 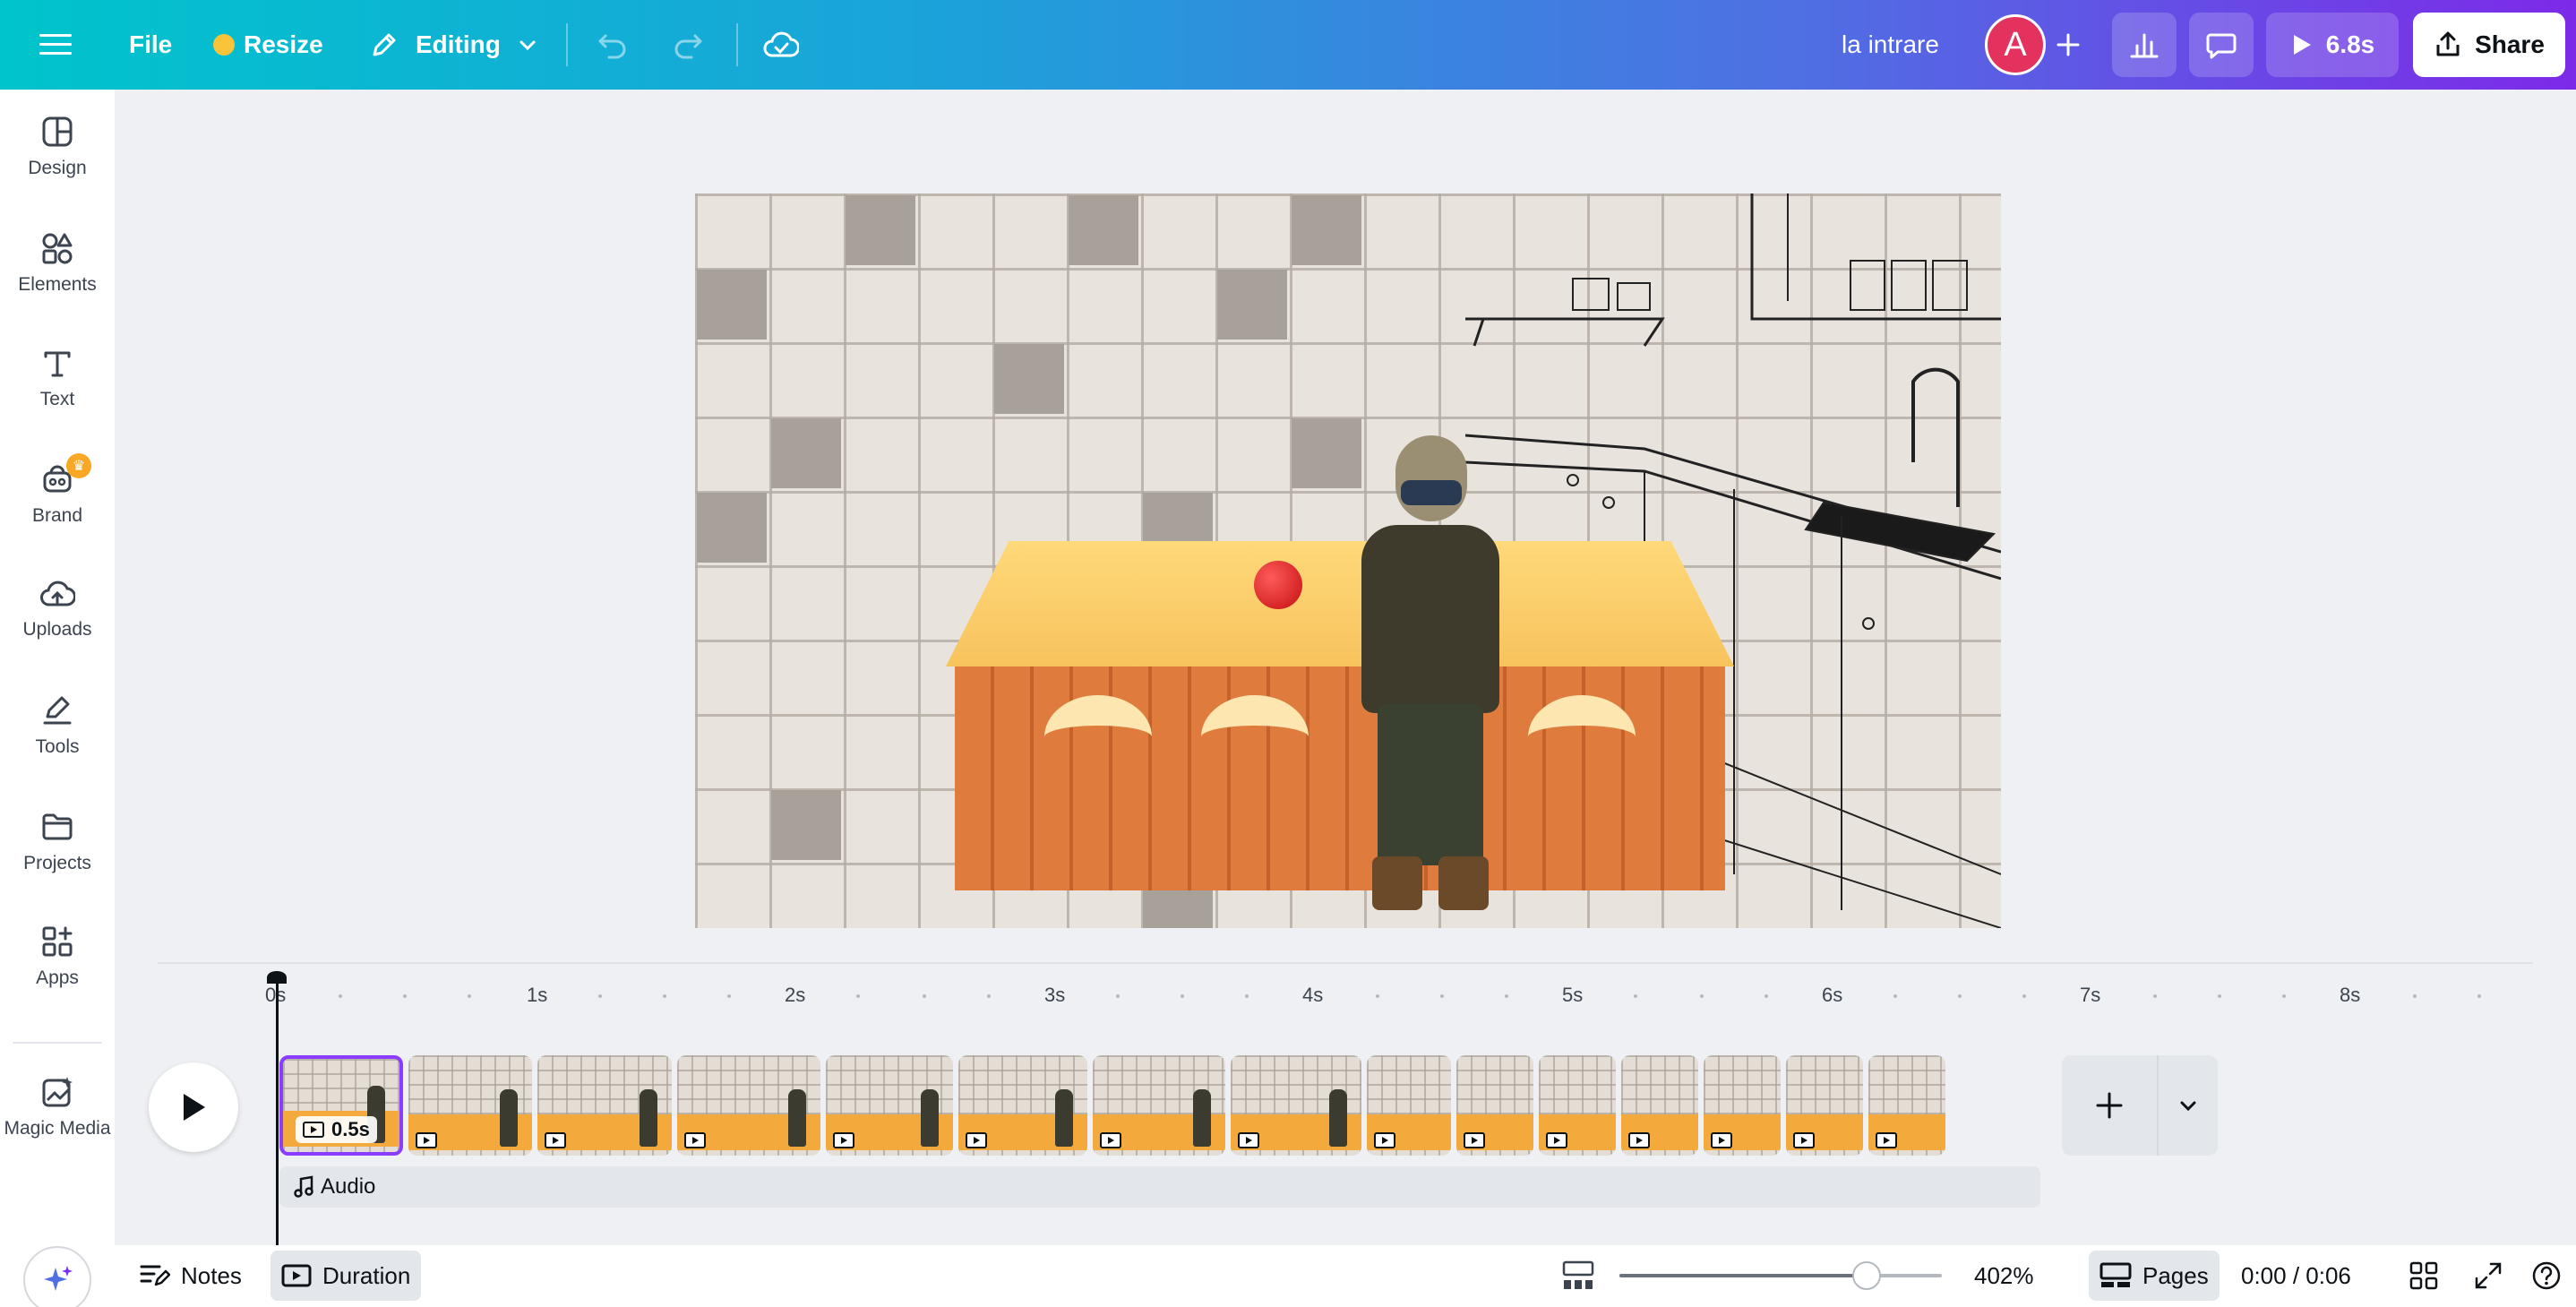 I want to click on project-title: la intrare, so click(x=1890, y=45).